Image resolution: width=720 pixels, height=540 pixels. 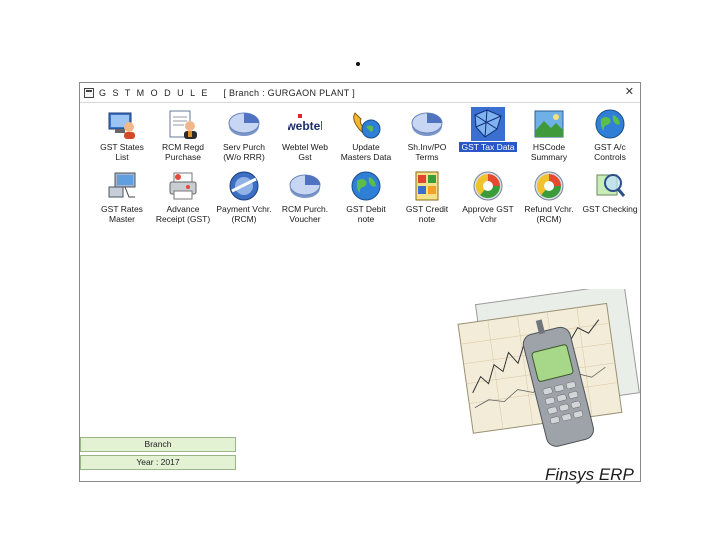 I want to click on branch-button: Branch, so click(x=158, y=444).